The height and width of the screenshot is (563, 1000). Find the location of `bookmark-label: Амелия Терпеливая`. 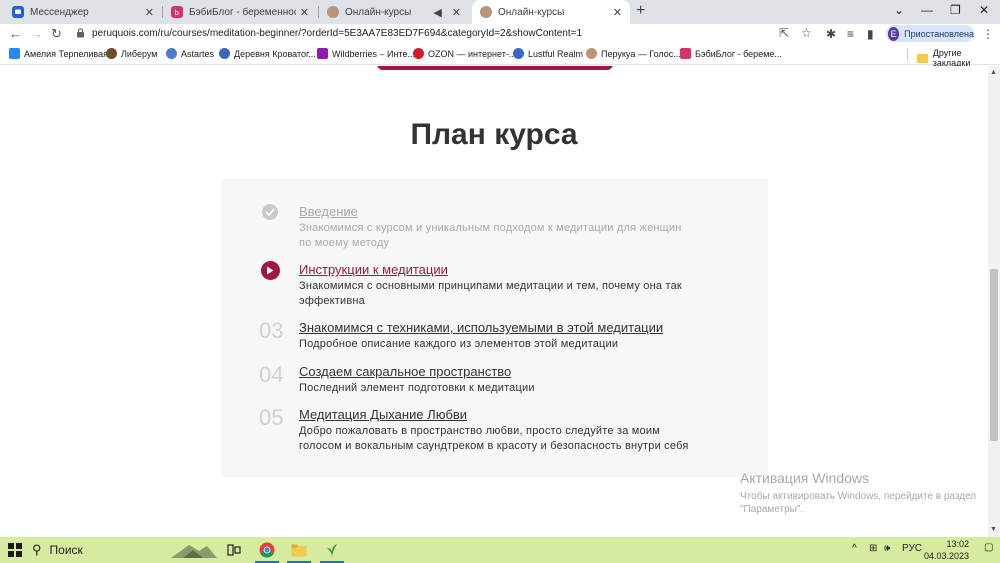

bookmark-label: Амелия Терпеливая is located at coordinates (66, 53).